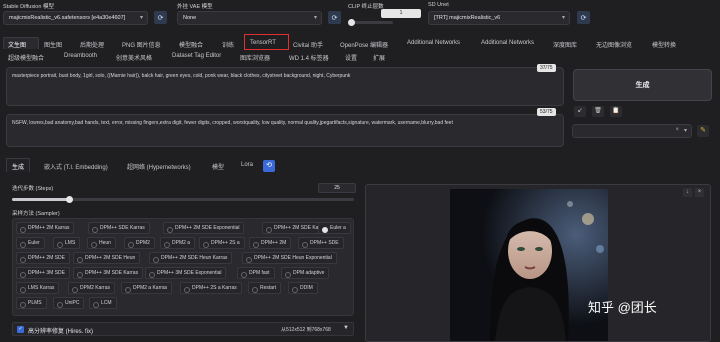 The height and width of the screenshot is (342, 720). I want to click on vae-dropdown: None ▾, so click(249, 18).